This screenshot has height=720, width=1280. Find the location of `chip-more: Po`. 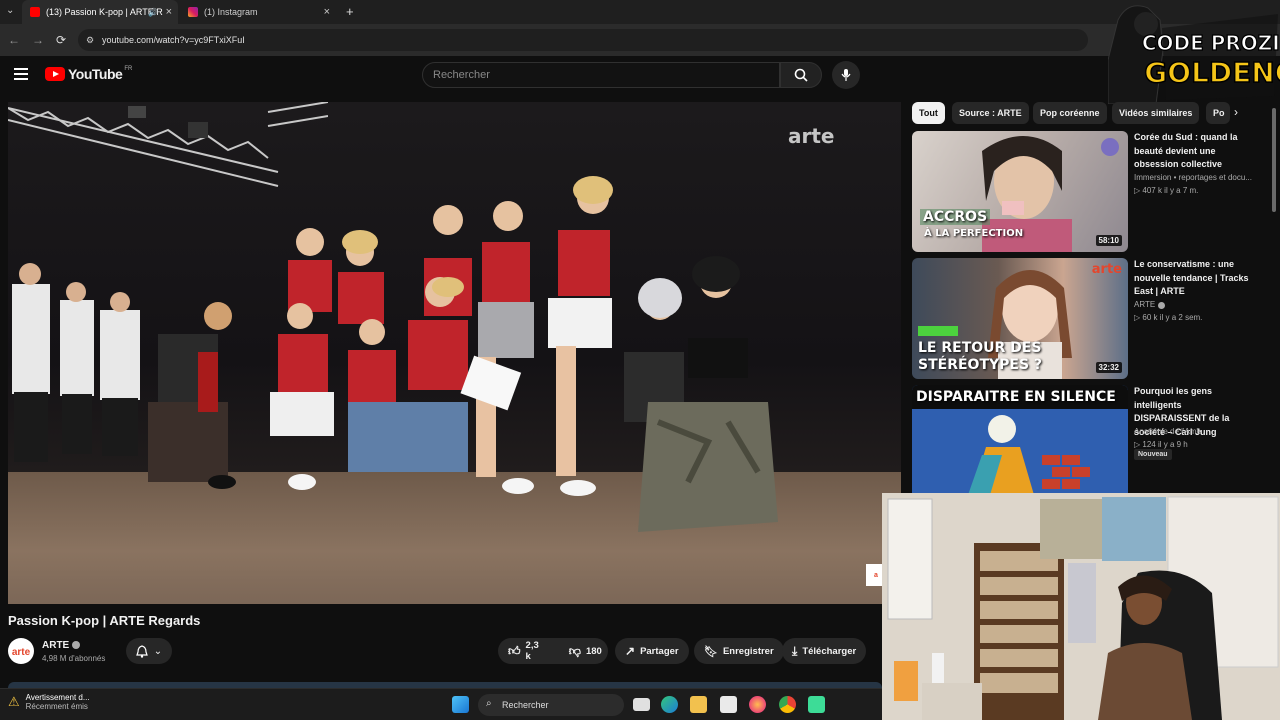

chip-more: Po is located at coordinates (1218, 113).